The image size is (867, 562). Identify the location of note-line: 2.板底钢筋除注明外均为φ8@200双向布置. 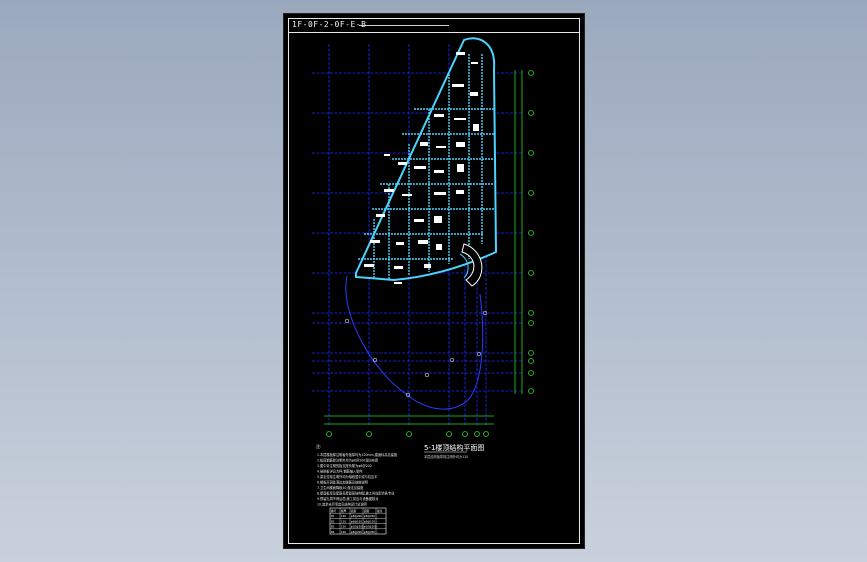
(347, 460).